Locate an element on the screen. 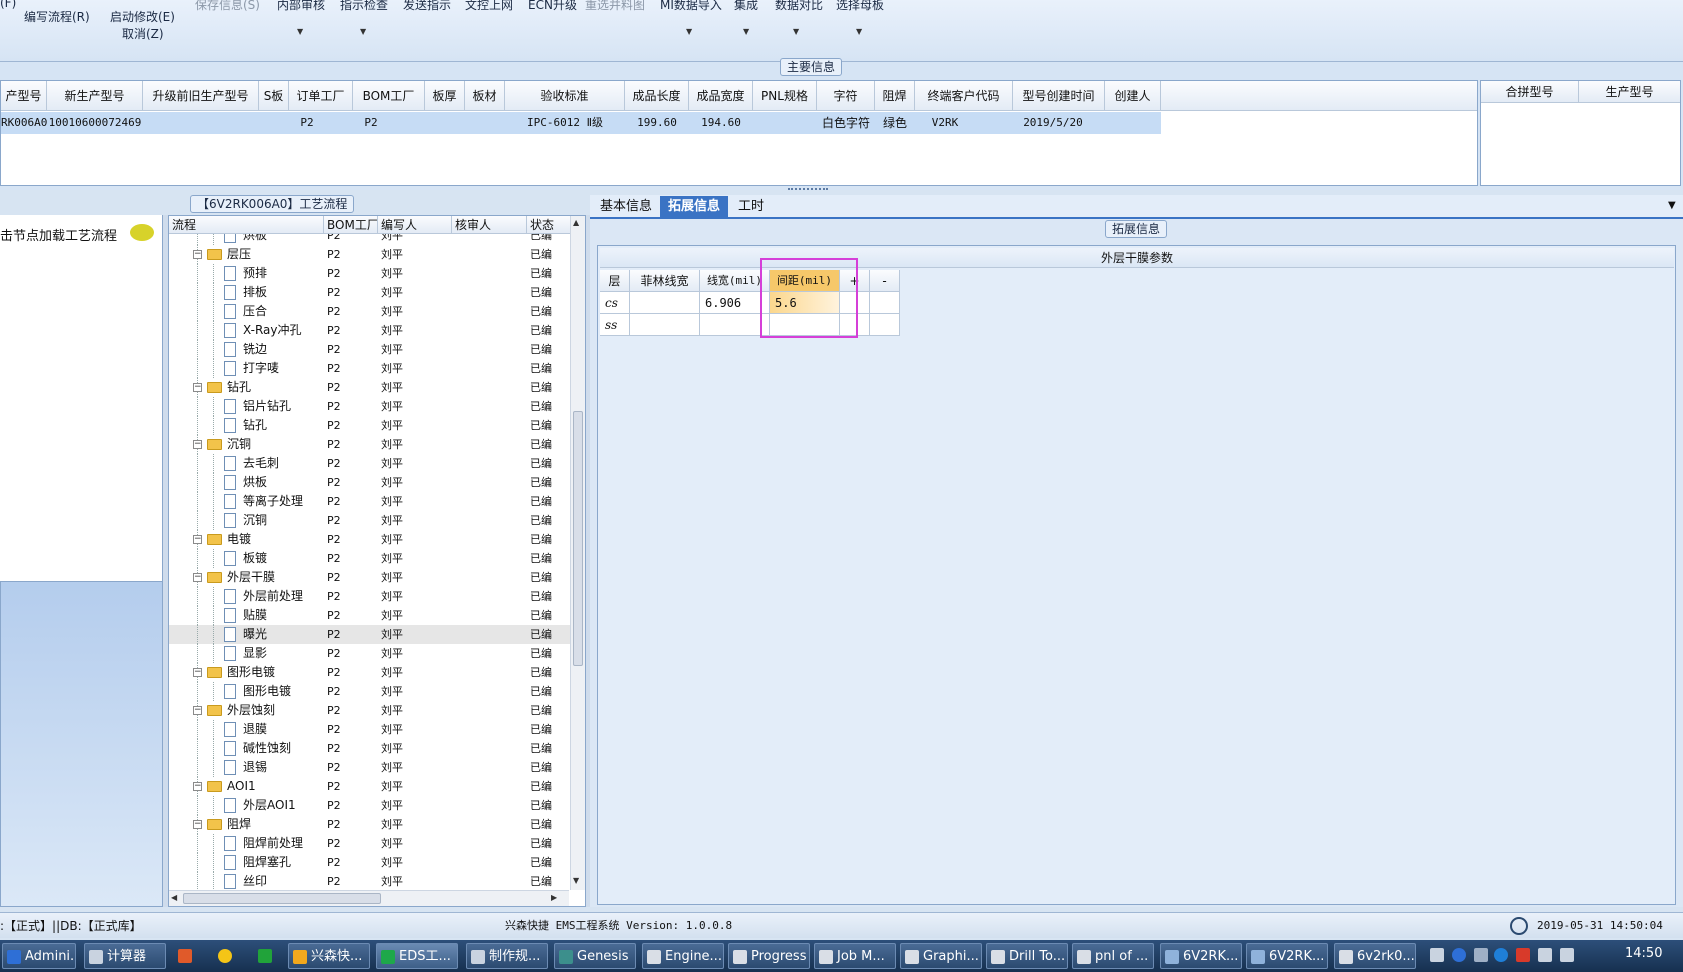 The height and width of the screenshot is (972, 1683). tree-row: − 外层干膜 P2 刘平 已编 is located at coordinates (370, 577).